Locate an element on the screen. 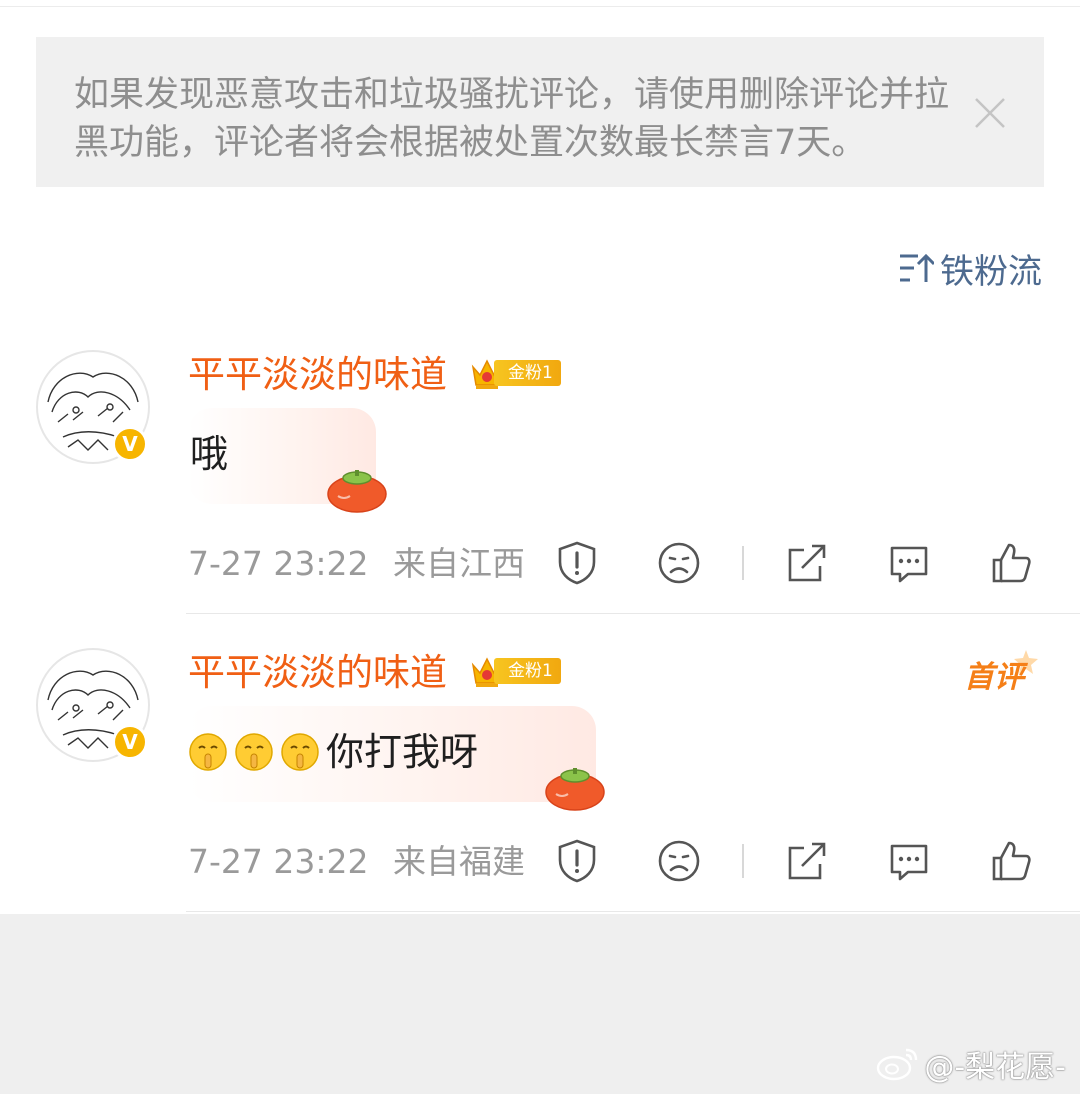 The image size is (1080, 1094). first-comment-badge: 首评 is located at coordinates (1000, 671).